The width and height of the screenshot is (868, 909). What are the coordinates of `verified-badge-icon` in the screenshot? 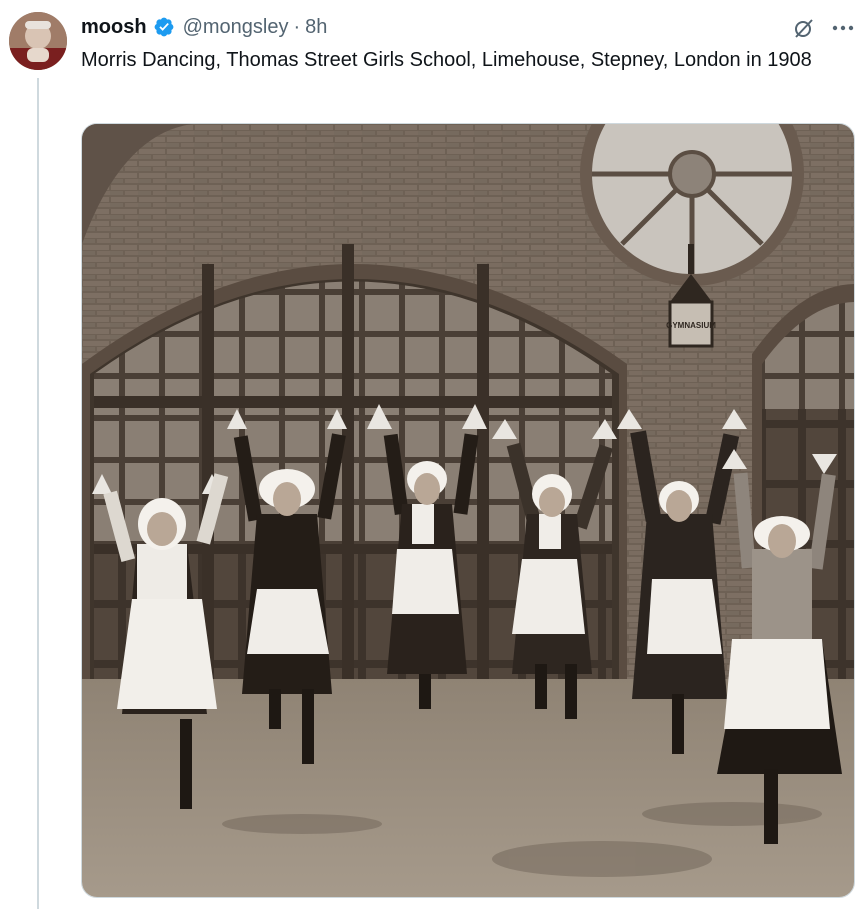 It's located at (164, 27).